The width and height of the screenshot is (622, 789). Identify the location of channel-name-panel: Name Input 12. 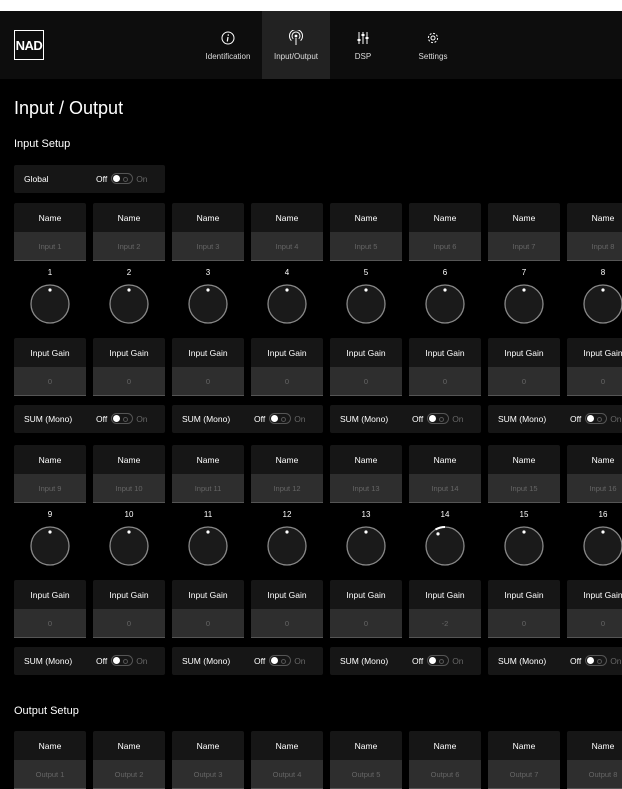
(287, 474).